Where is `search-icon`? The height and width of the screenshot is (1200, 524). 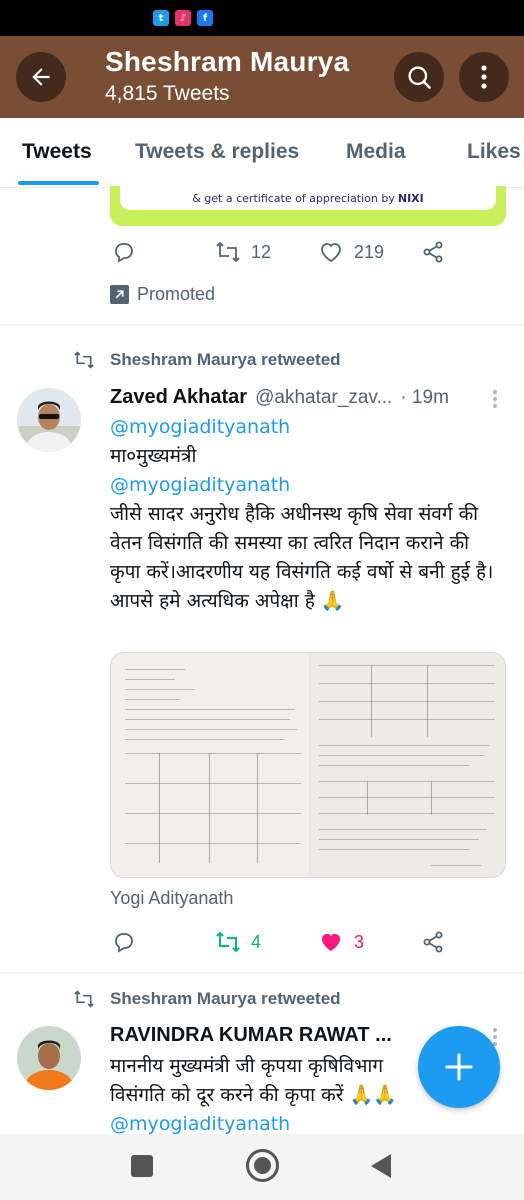 search-icon is located at coordinates (419, 77).